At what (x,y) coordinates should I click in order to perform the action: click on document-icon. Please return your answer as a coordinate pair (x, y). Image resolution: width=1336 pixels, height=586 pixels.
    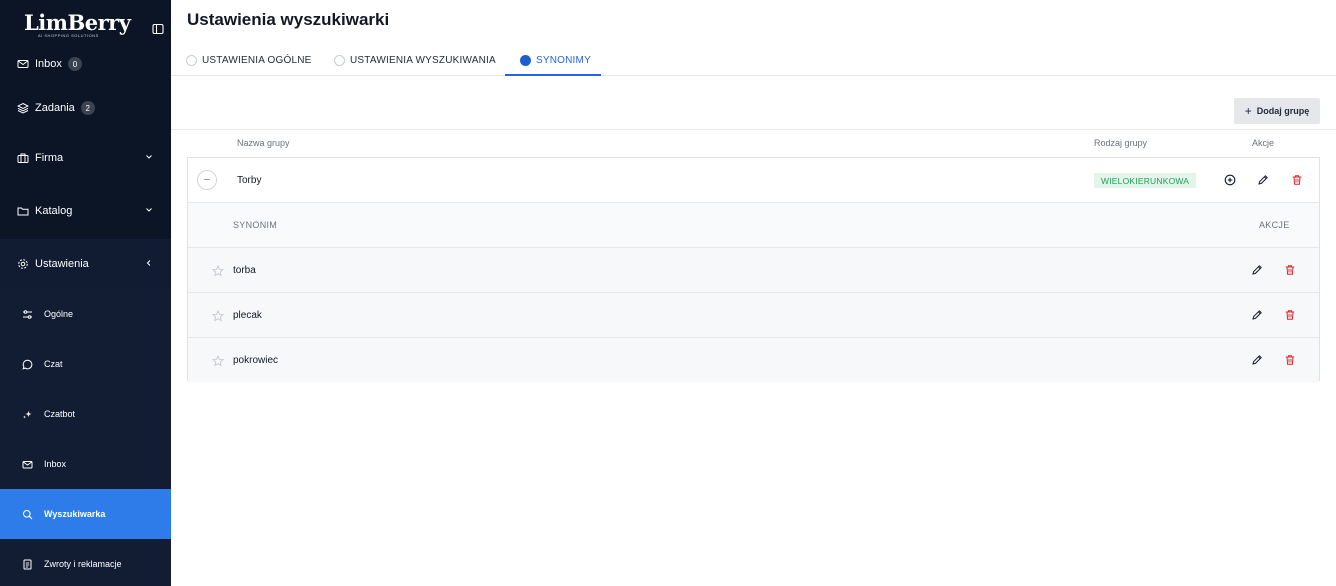
    Looking at the image, I should click on (27, 564).